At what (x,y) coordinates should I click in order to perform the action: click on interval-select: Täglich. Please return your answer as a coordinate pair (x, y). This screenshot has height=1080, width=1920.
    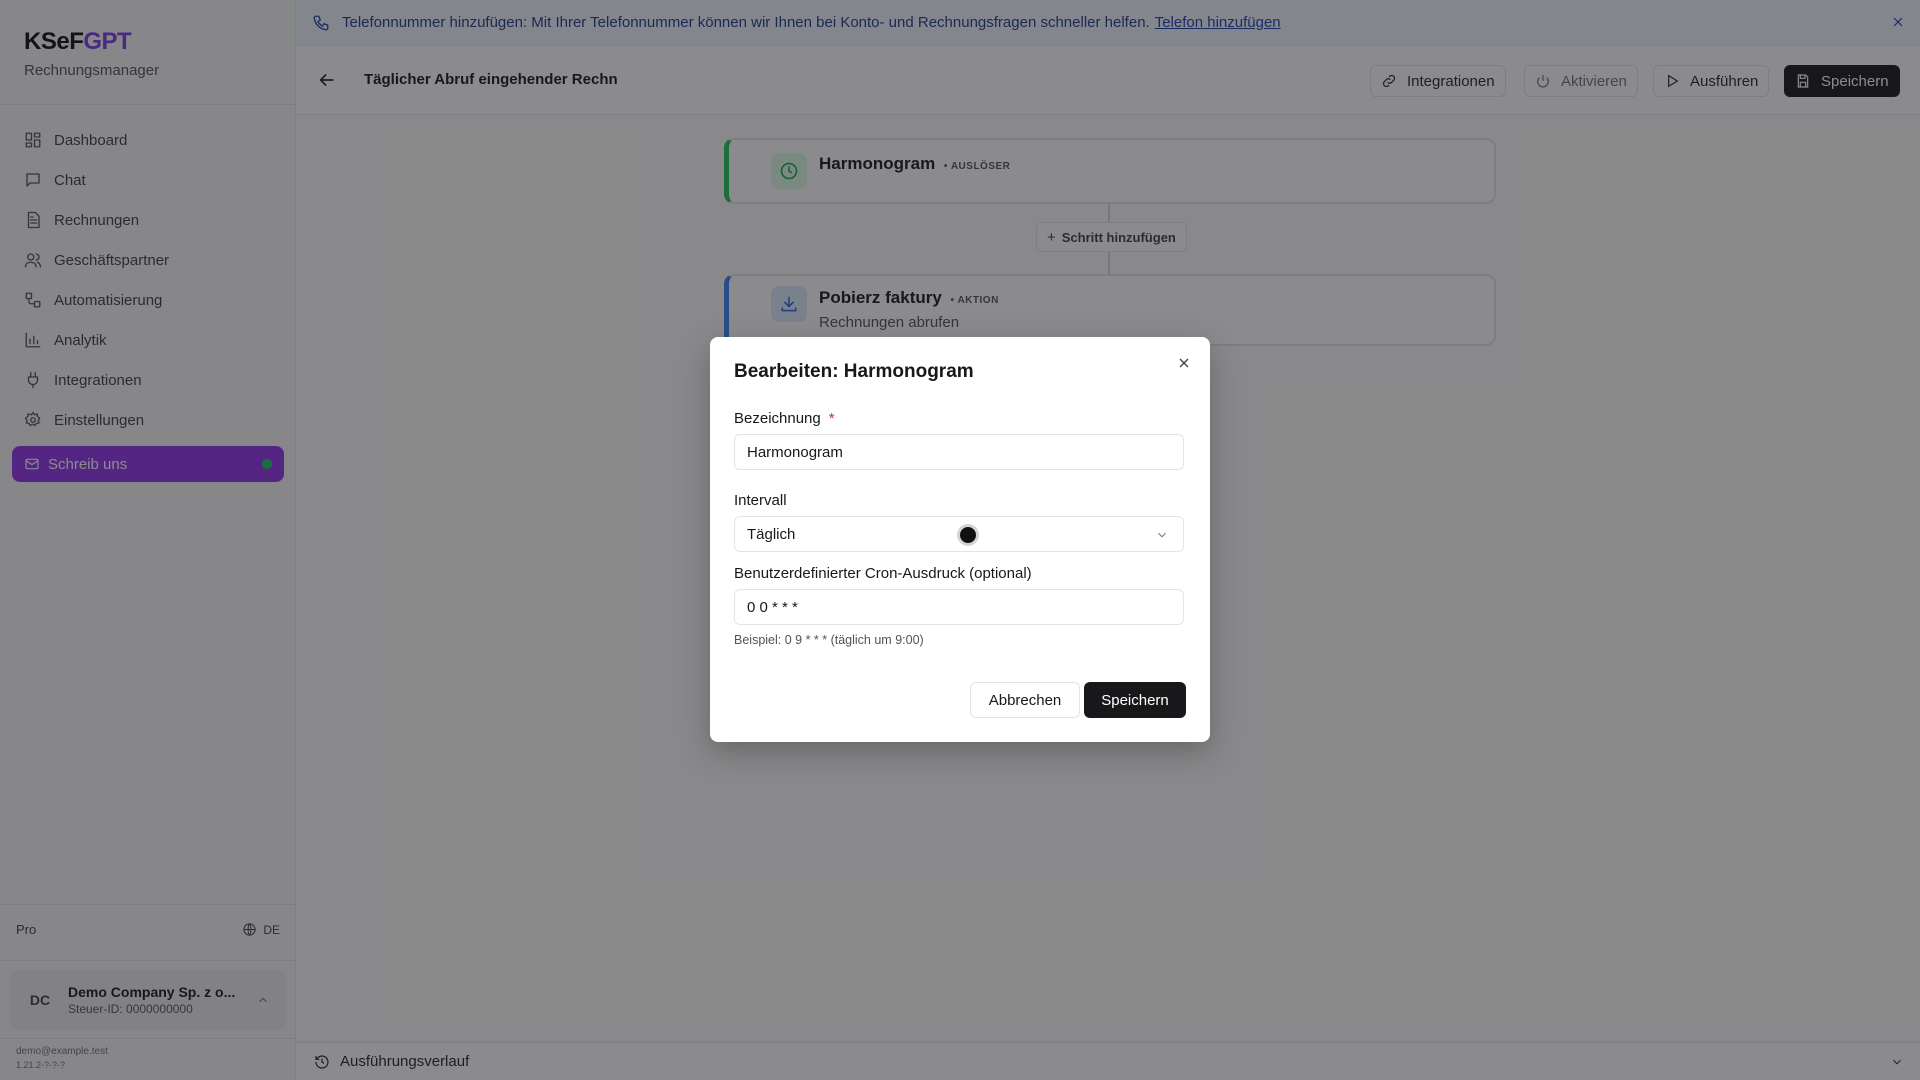
    Looking at the image, I should click on (959, 534).